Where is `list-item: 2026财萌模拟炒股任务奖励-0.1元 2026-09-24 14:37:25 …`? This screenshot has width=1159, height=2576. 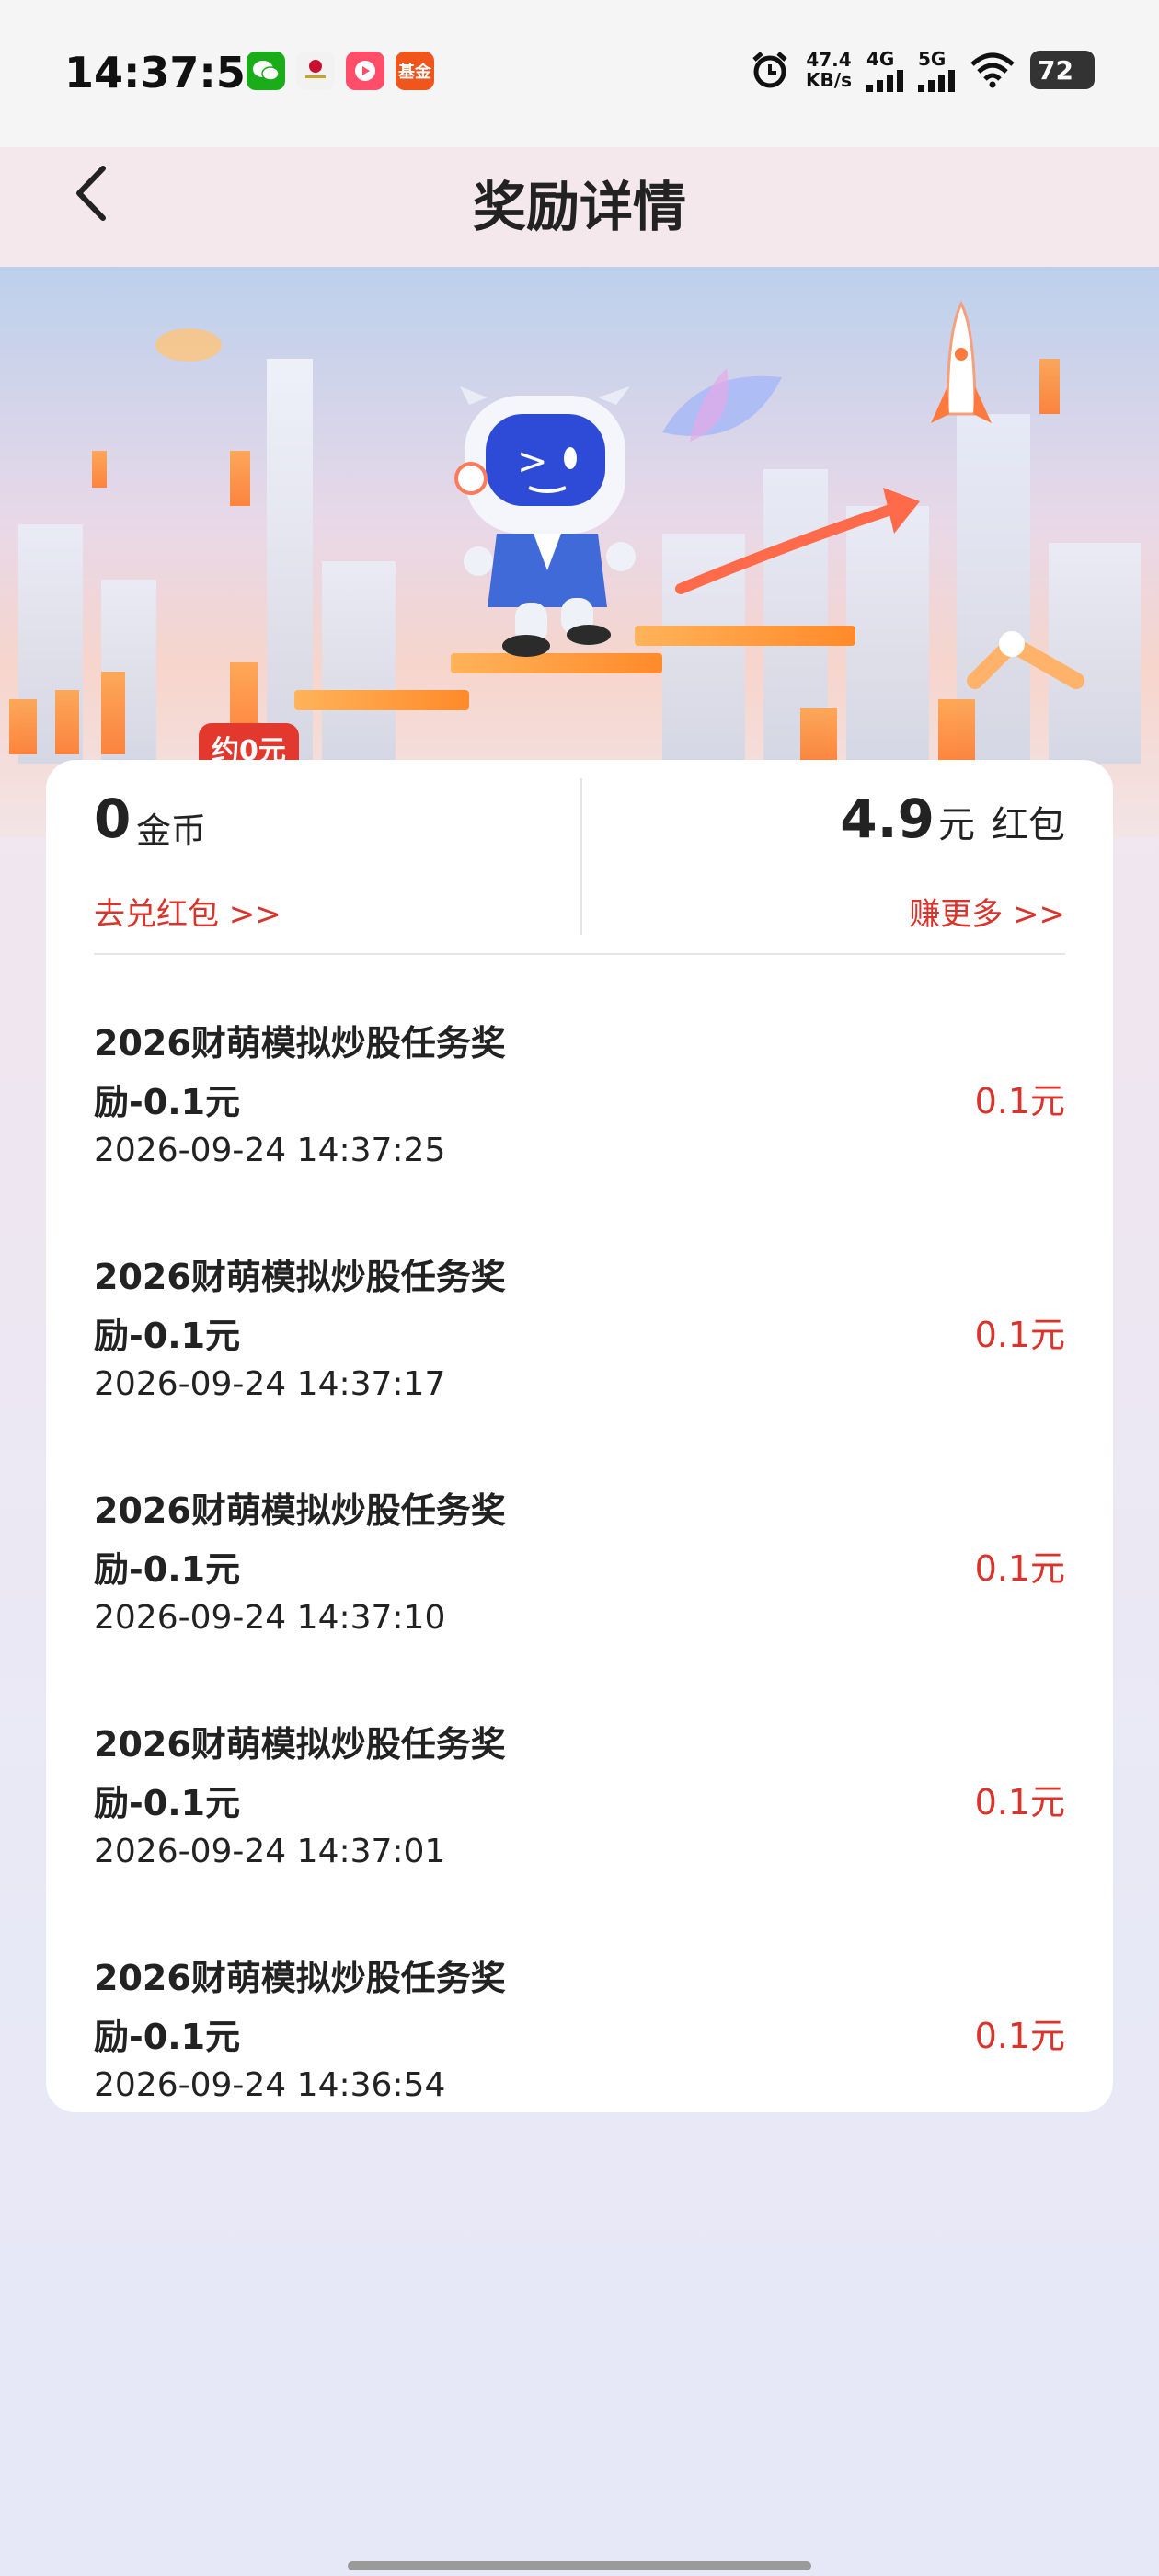 list-item: 2026财萌模拟炒股任务奖励-0.1元 2026-09-24 14:37:25 … is located at coordinates (579, 1131).